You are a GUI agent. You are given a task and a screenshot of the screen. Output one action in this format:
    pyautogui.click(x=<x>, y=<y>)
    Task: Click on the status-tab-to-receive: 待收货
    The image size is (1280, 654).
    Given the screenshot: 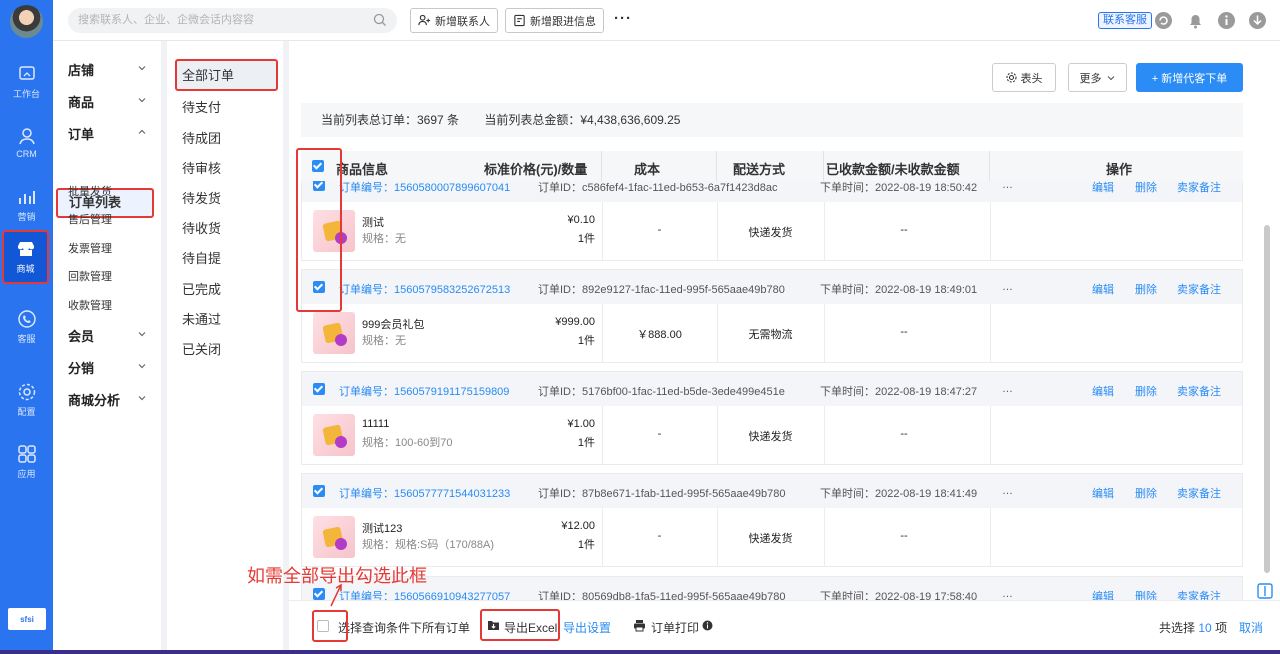 What is the action you would take?
    pyautogui.click(x=201, y=227)
    